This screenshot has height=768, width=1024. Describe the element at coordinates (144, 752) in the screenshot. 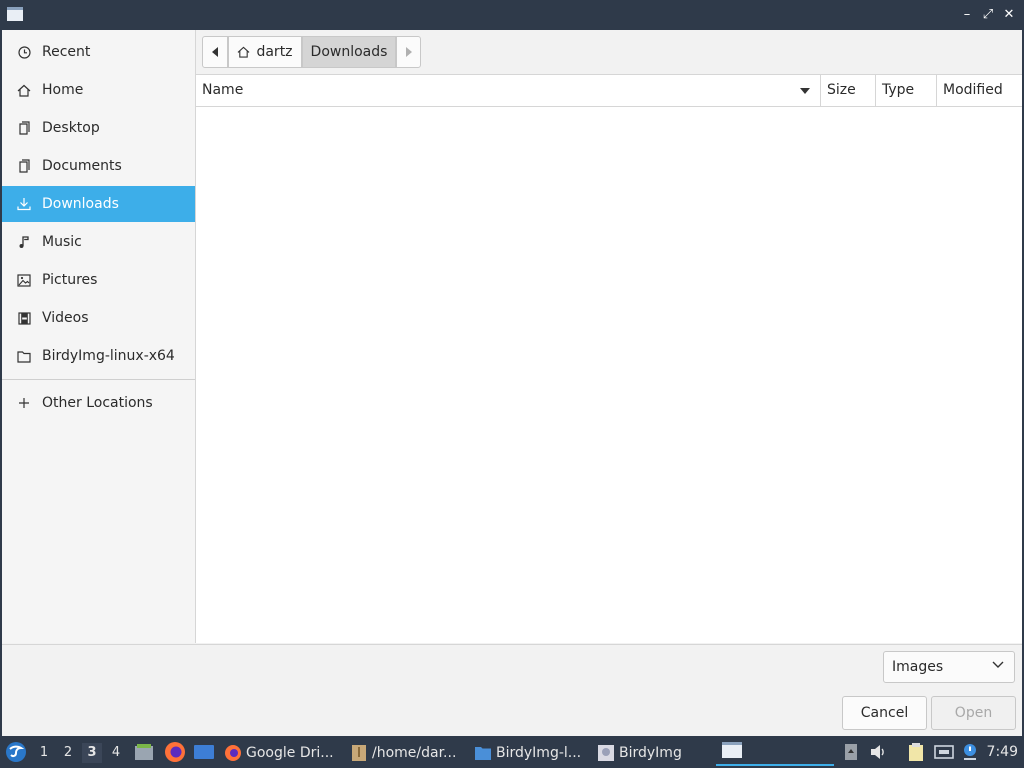

I see `file-manager-launcher-icon` at that location.